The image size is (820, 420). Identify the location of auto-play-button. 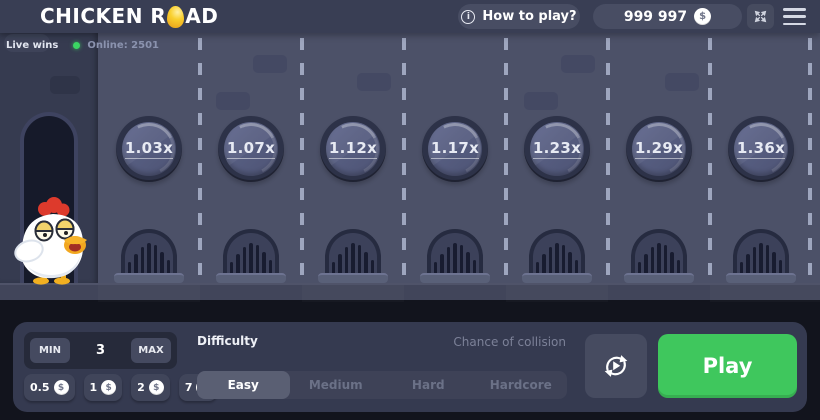
(616, 366).